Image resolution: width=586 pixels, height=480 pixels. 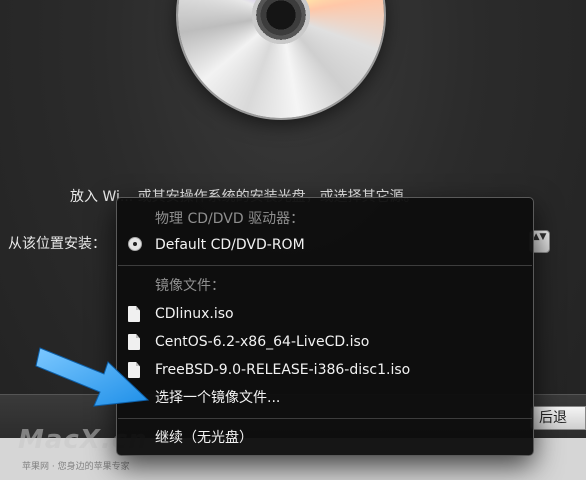 I want to click on menu-item-label: CentOS-6.2-x86_64-LiveCD.iso, so click(x=262, y=342).